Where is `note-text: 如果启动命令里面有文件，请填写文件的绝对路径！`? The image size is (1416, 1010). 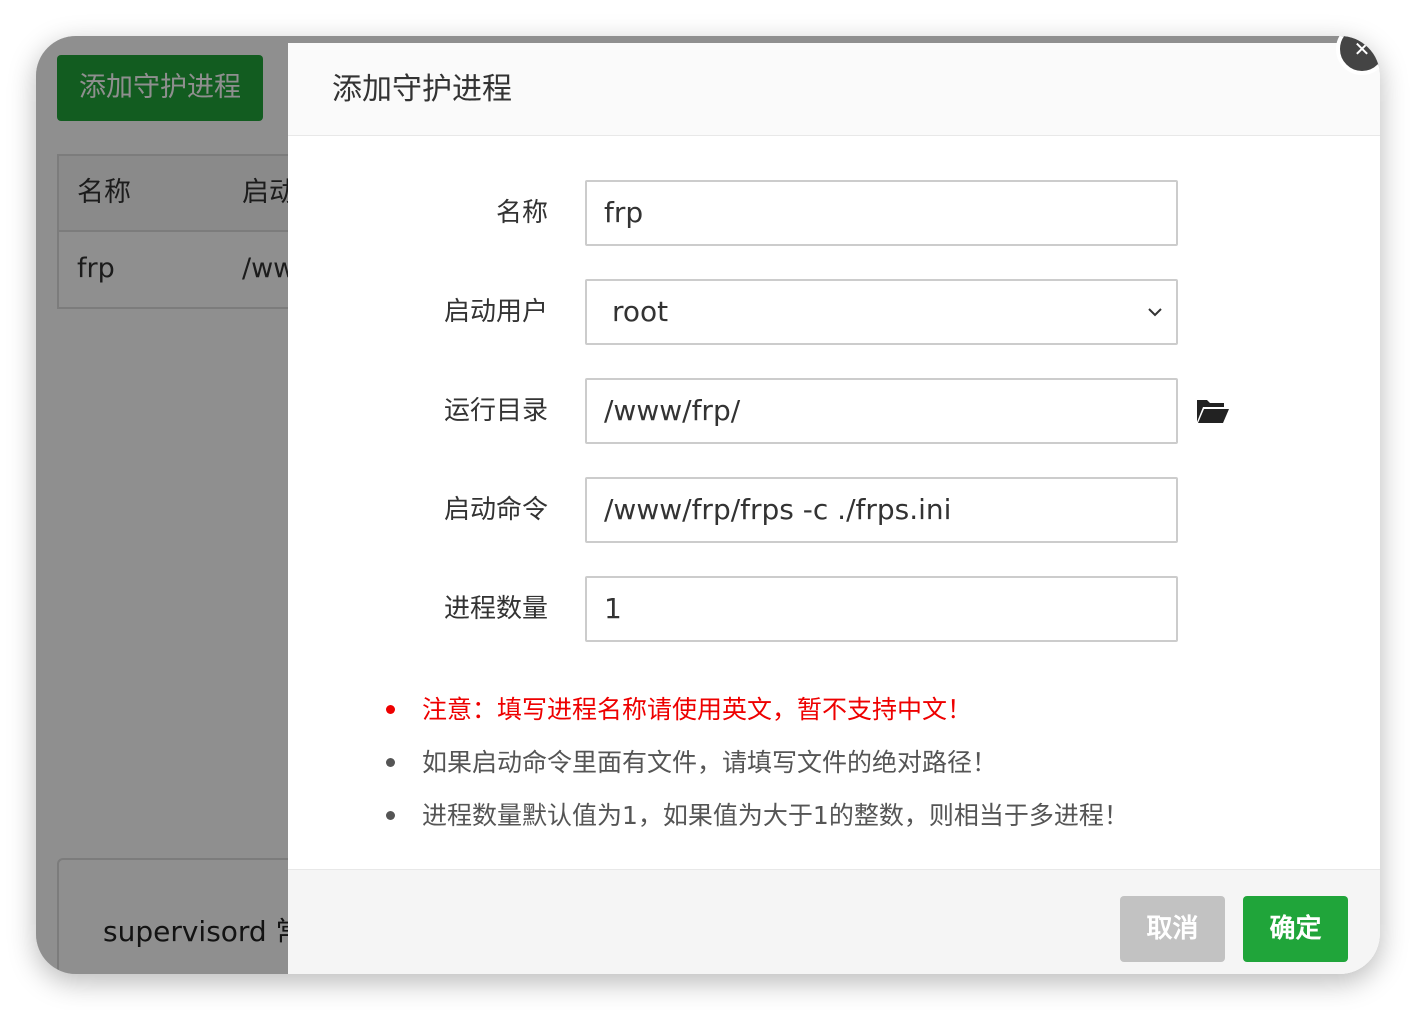 note-text: 如果启动命令里面有文件，请填写文件的绝对路径！ is located at coordinates (710, 762).